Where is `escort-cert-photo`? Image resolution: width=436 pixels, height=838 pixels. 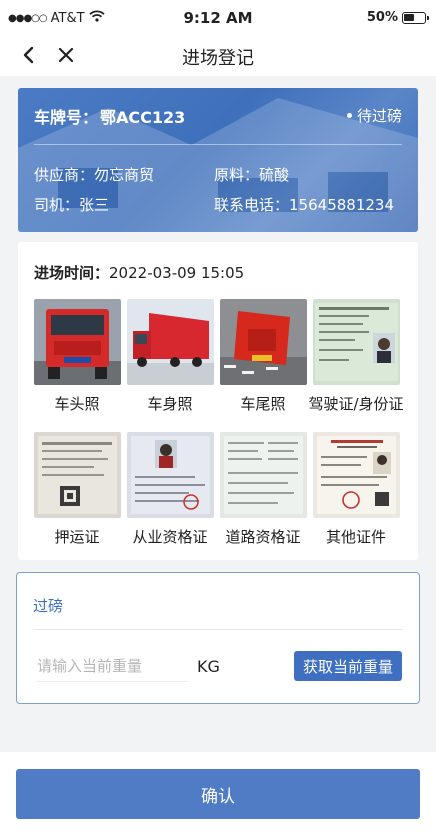
escort-cert-photo is located at coordinates (77, 475).